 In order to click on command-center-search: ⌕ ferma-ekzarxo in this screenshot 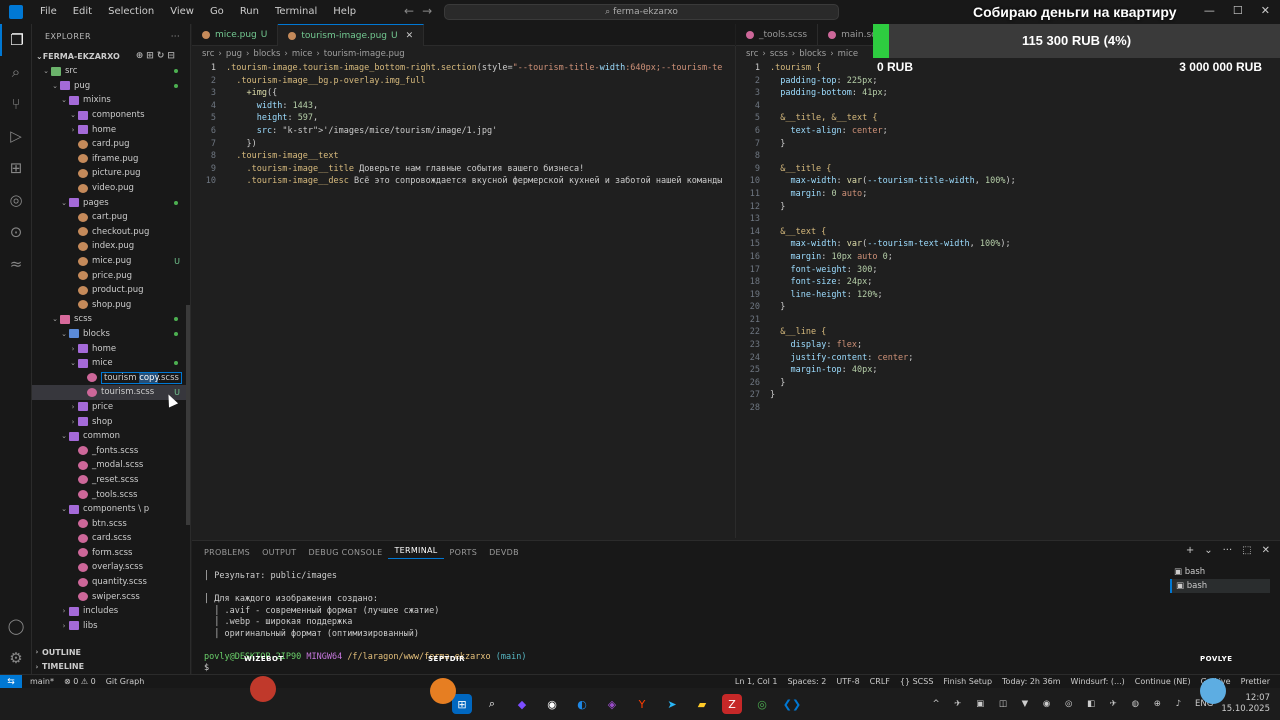, I will do `click(641, 12)`.